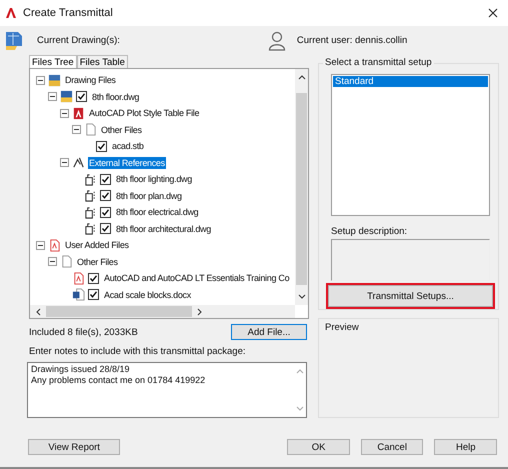 The image size is (508, 469). Describe the element at coordinates (277, 40) in the screenshot. I see `user-icon` at that location.